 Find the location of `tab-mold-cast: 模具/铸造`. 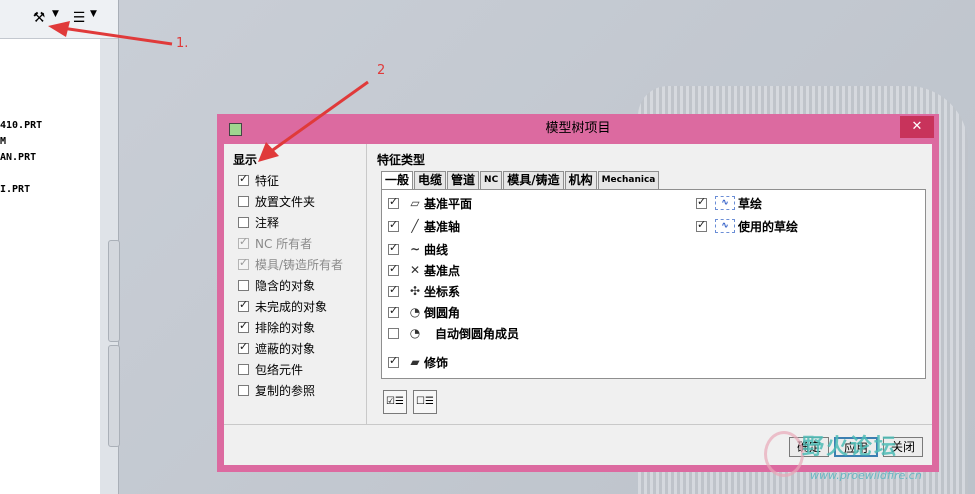

tab-mold-cast: 模具/铸造 is located at coordinates (533, 180).